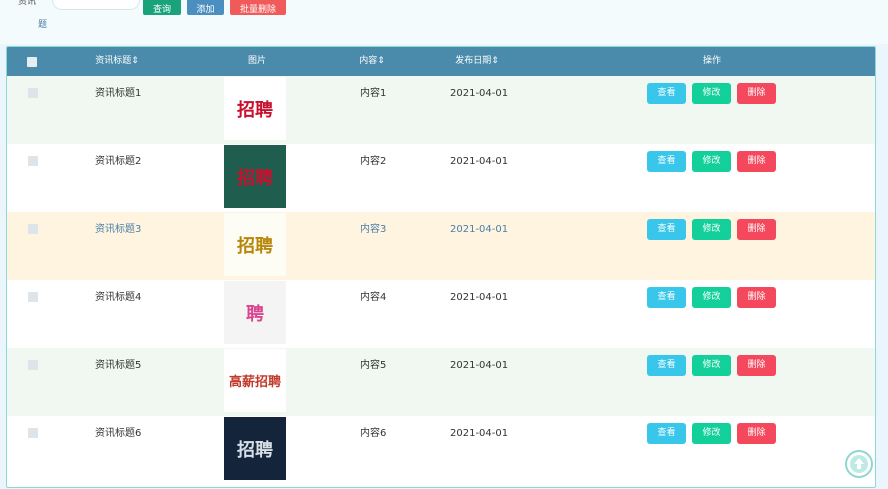 This screenshot has width=888, height=489. What do you see at coordinates (205, 7) in the screenshot?
I see `add-button: 添加` at bounding box center [205, 7].